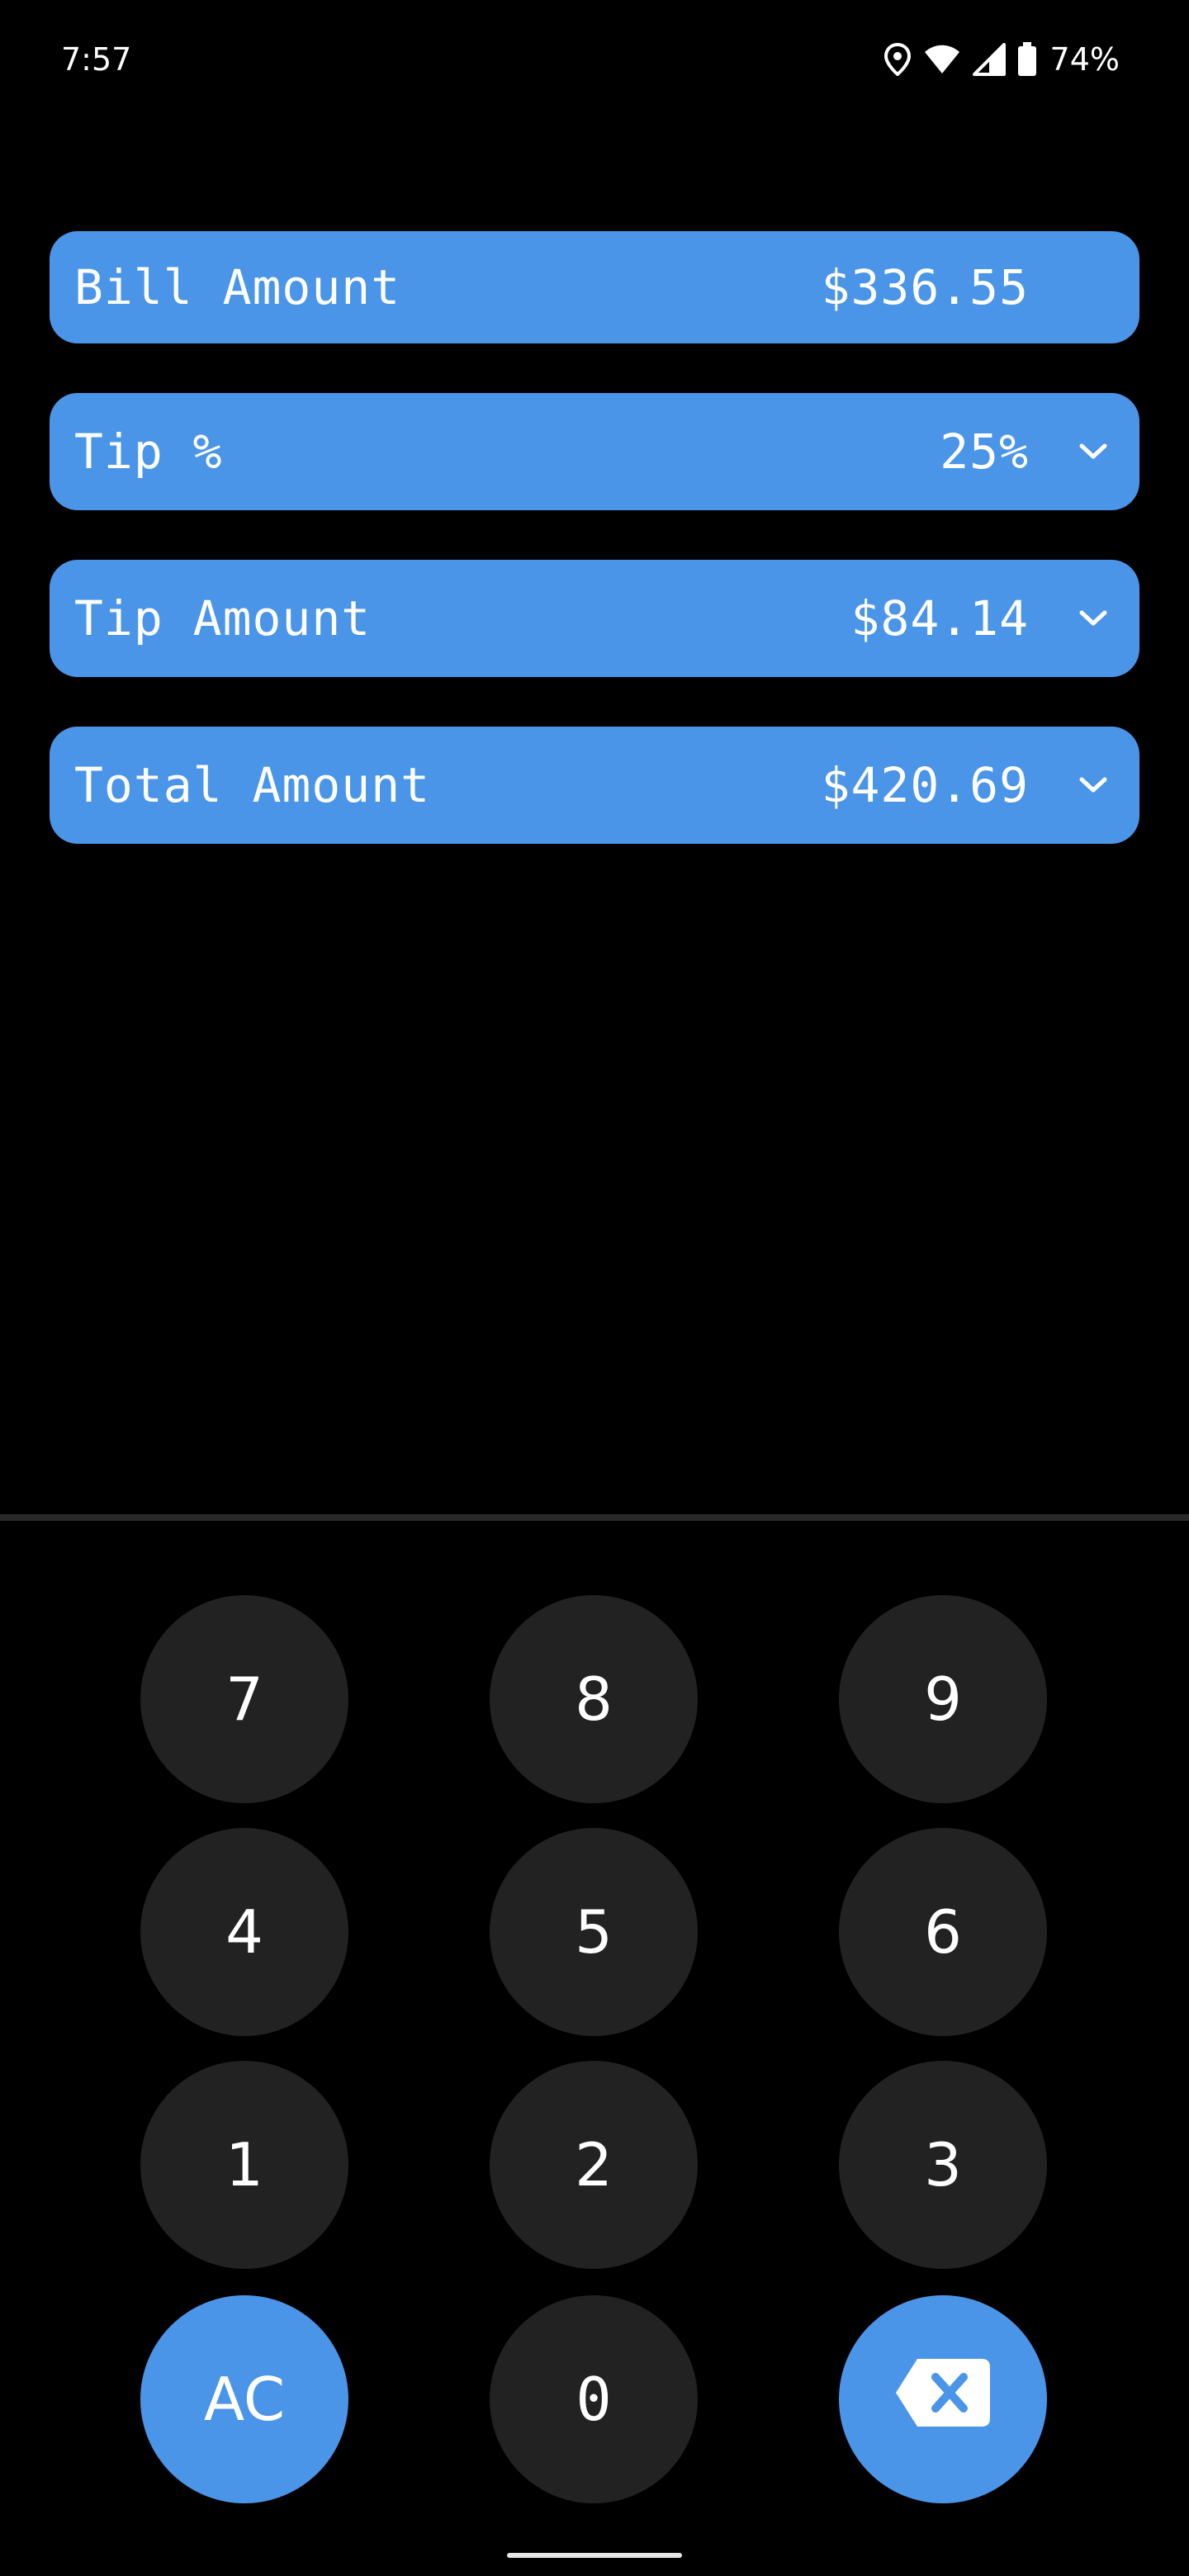 The height and width of the screenshot is (2576, 1189). What do you see at coordinates (244, 2165) in the screenshot?
I see `key-1: 1` at bounding box center [244, 2165].